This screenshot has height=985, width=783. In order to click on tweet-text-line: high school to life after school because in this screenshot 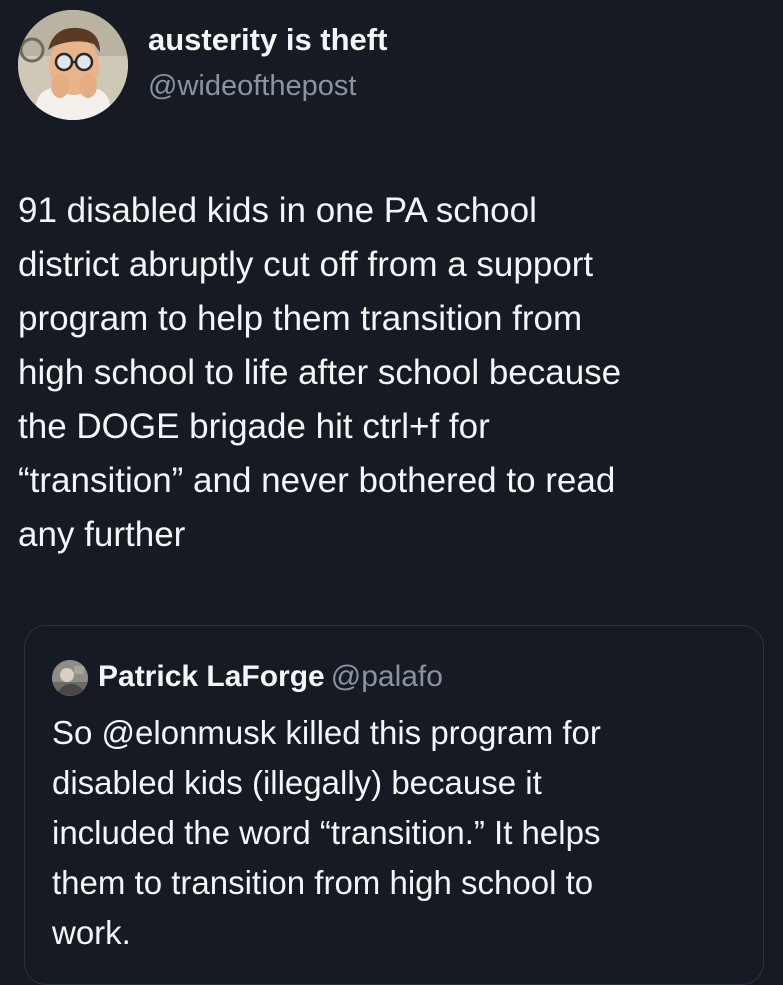, I will do `click(320, 372)`.